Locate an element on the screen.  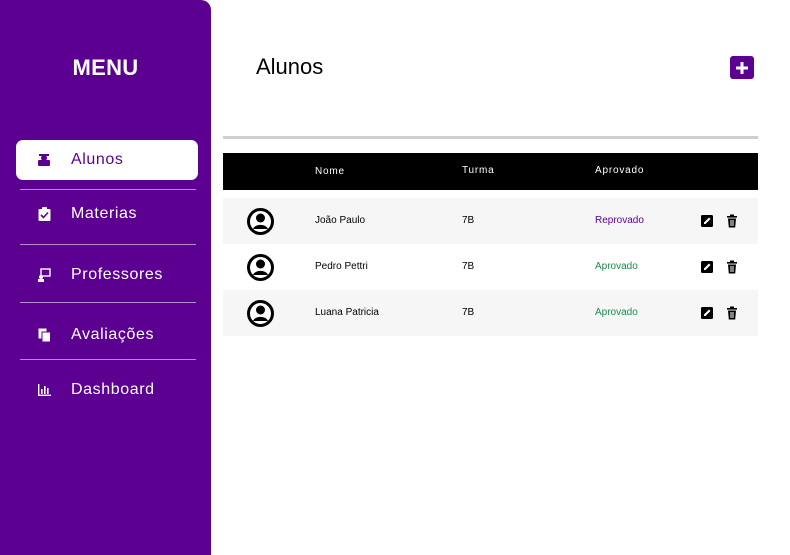
teacher-board-icon is located at coordinates (44, 275).